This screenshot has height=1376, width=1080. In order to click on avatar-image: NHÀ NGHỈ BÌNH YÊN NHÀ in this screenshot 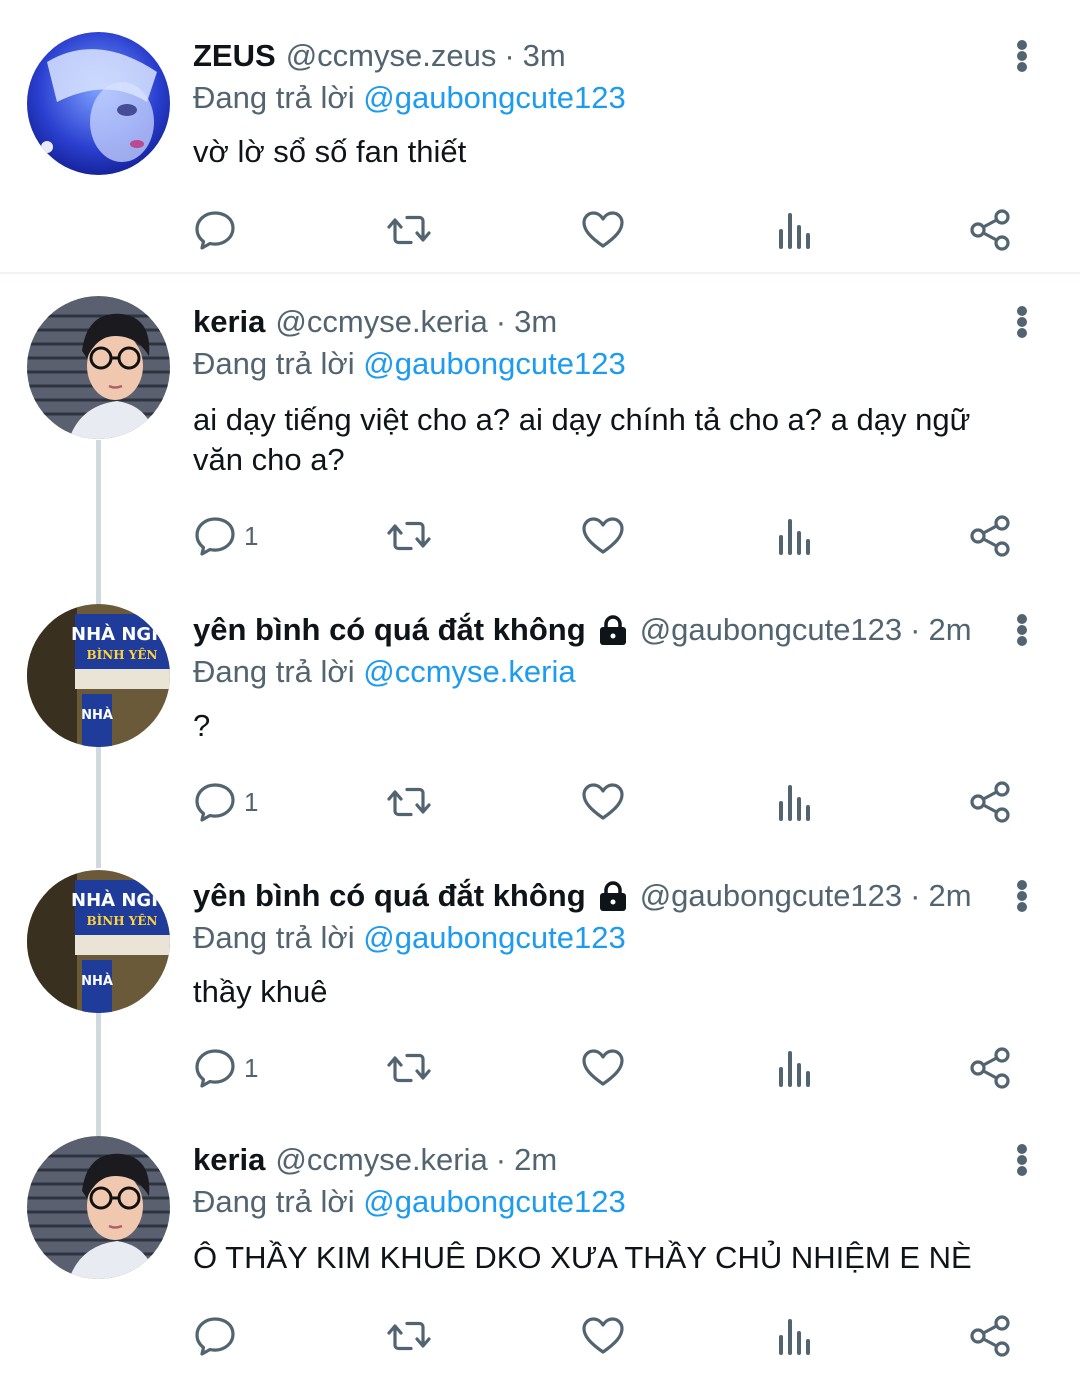, I will do `click(98, 941)`.